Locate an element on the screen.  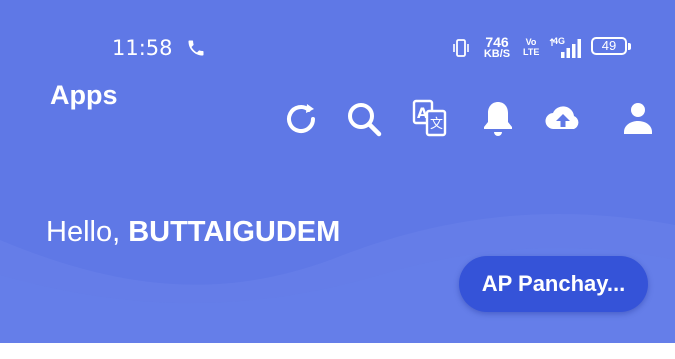
battery-icon: 49 is located at coordinates (613, 47).